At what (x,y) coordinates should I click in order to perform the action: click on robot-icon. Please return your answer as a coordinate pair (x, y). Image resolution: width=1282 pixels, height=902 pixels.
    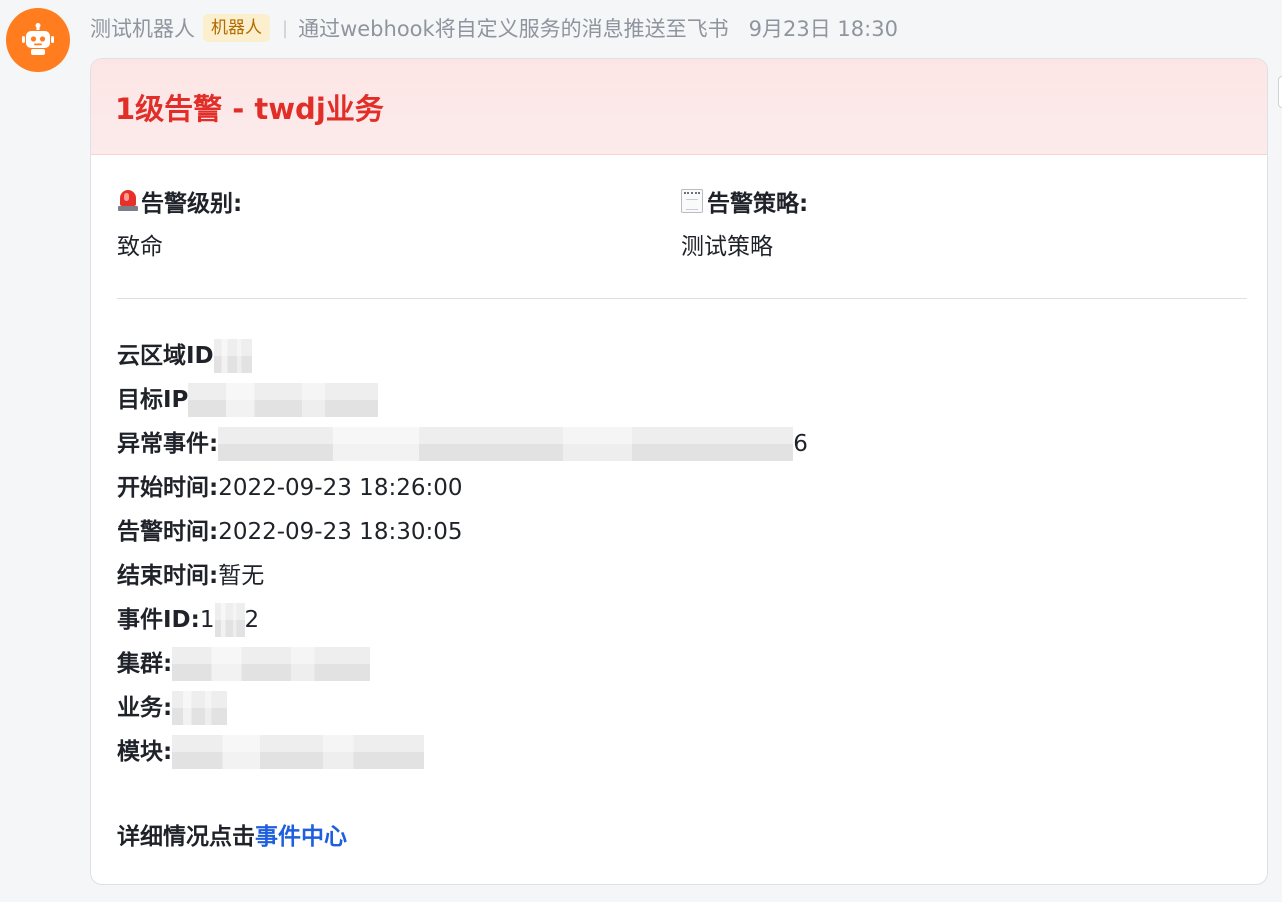
    Looking at the image, I should click on (38, 39).